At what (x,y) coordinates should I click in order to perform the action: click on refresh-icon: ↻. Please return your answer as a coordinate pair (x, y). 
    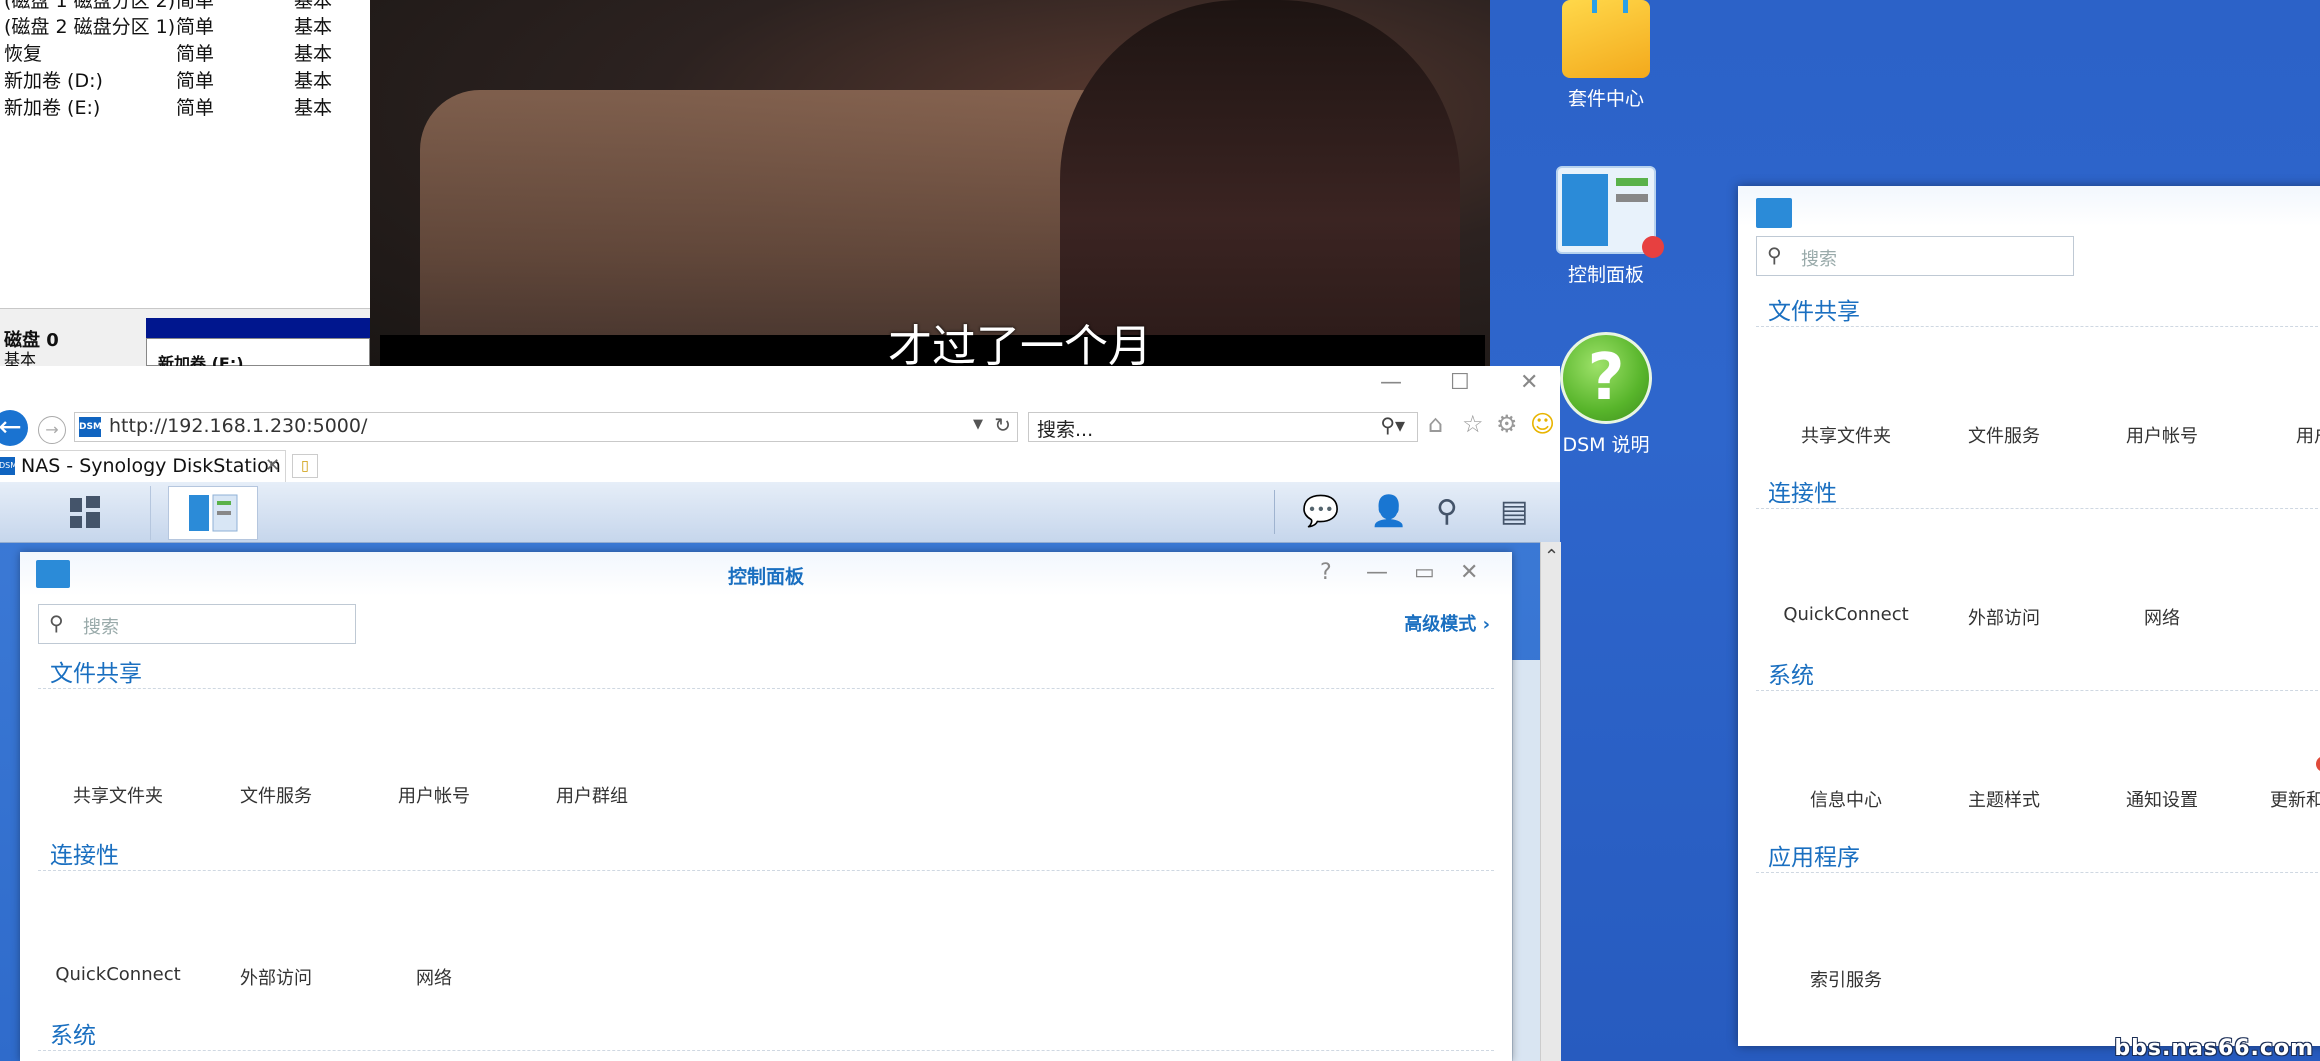
    Looking at the image, I should click on (1002, 425).